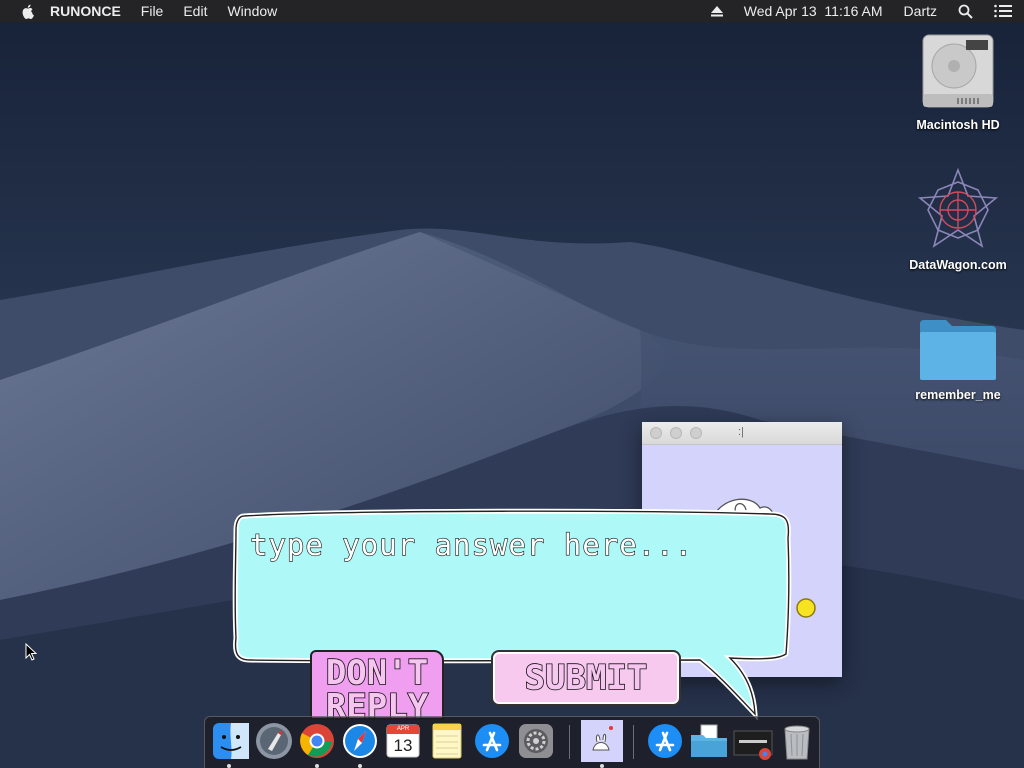  Describe the element at coordinates (274, 741) in the screenshot. I see `launchpad-icon` at that location.